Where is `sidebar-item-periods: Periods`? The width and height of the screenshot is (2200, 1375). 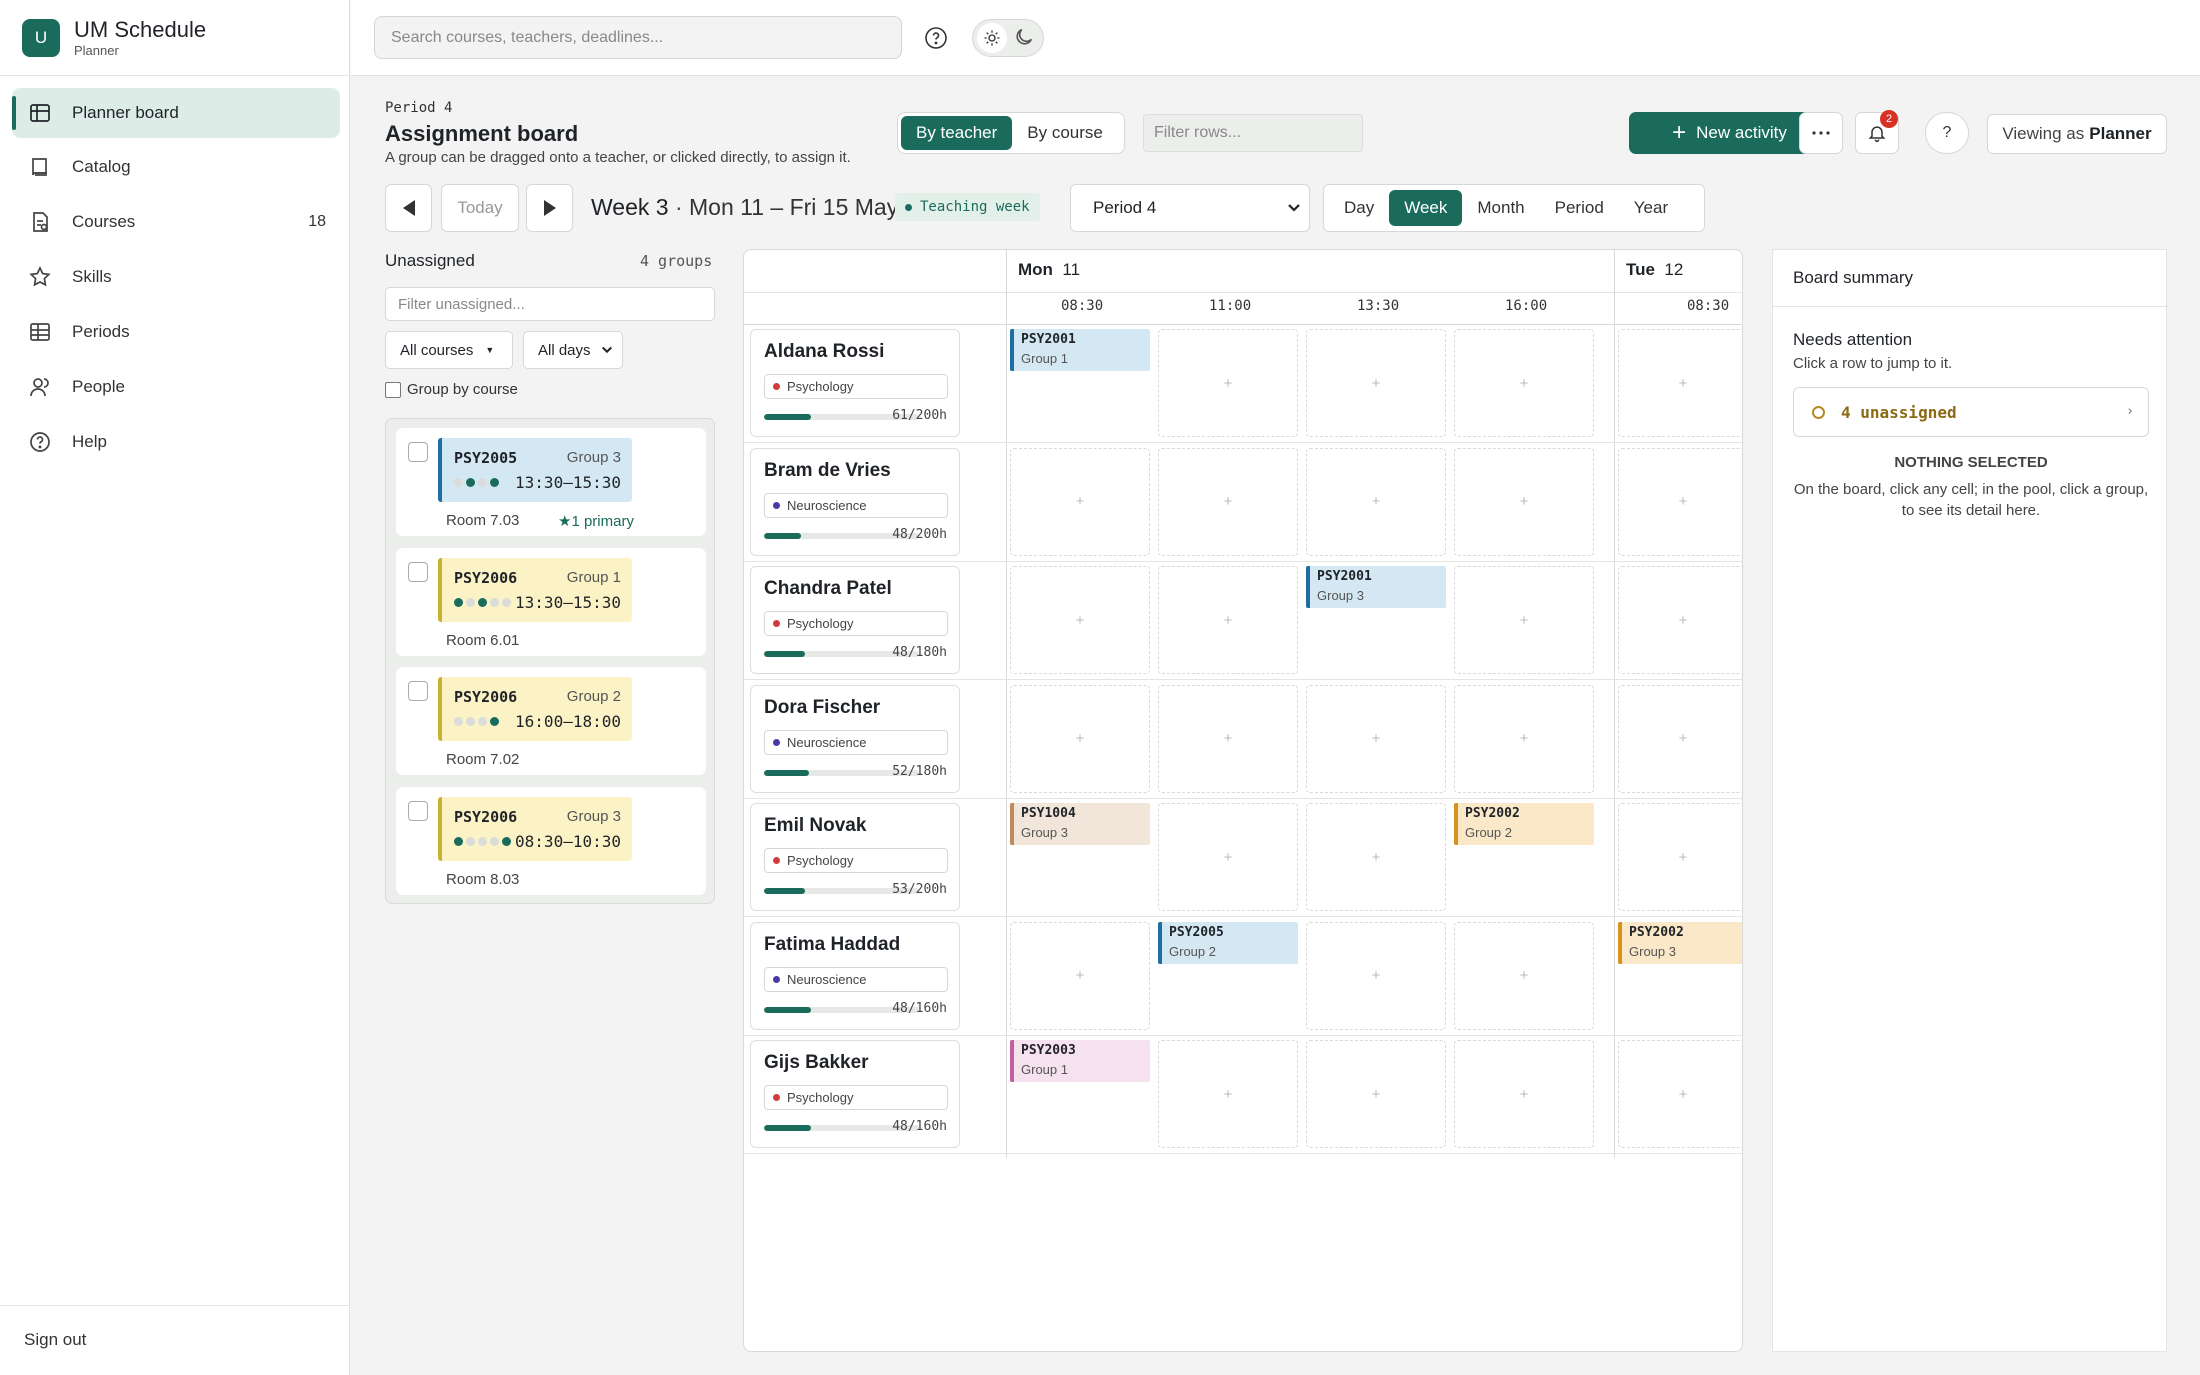
sidebar-item-periods: Periods is located at coordinates (176, 332).